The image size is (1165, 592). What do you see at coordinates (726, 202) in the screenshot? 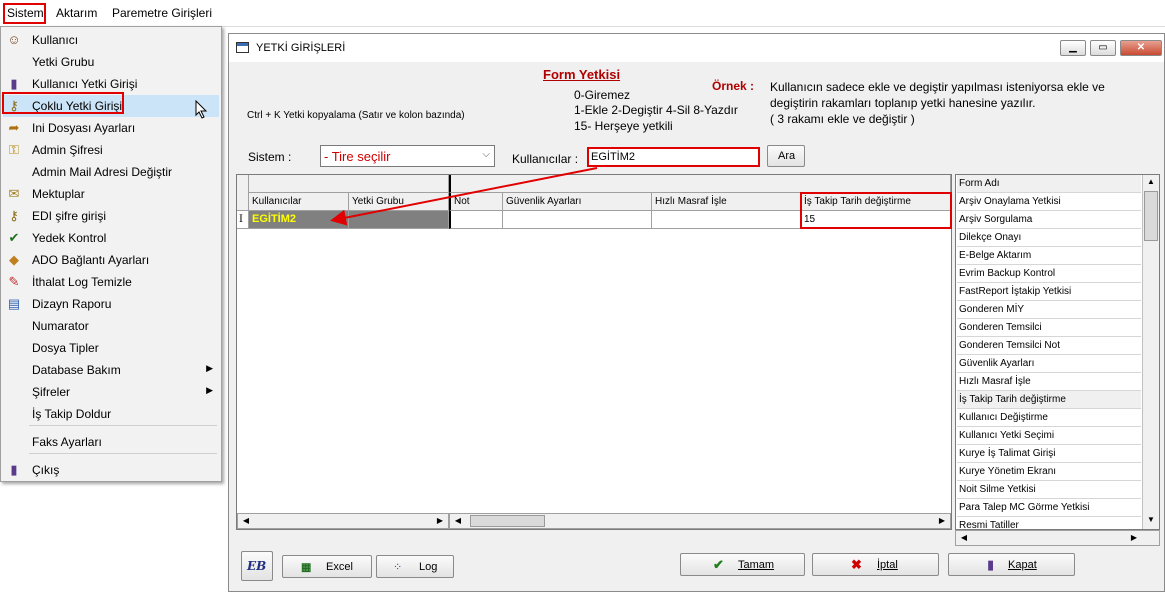
I see `col-header-hizli-masraf: Hızlı Masraf İşle` at bounding box center [726, 202].